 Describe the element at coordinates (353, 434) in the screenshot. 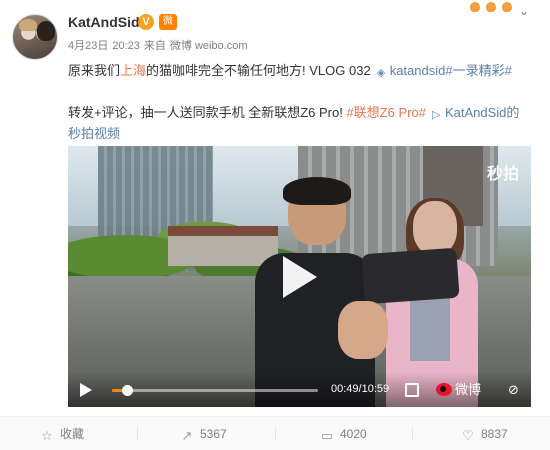

I see `comment-count: 4020` at that location.